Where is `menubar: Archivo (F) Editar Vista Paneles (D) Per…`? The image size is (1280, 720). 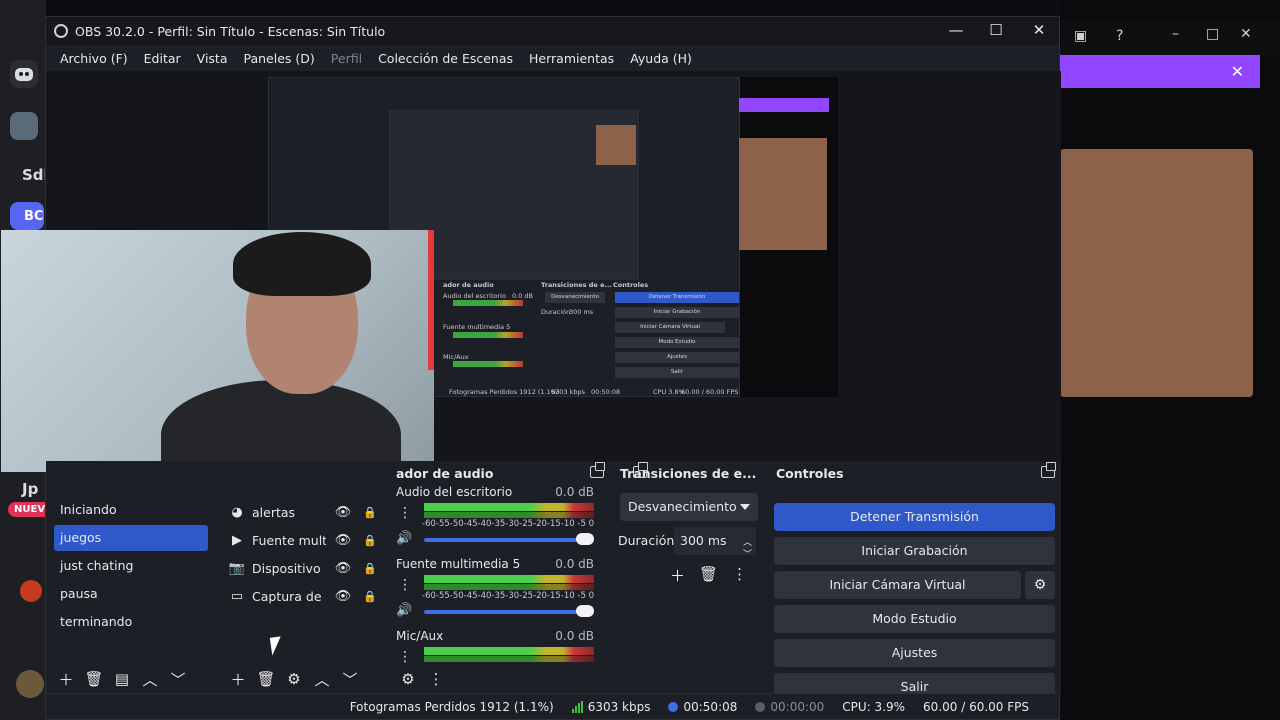
menubar: Archivo (F) Editar Vista Paneles (D) Per… is located at coordinates (552, 58).